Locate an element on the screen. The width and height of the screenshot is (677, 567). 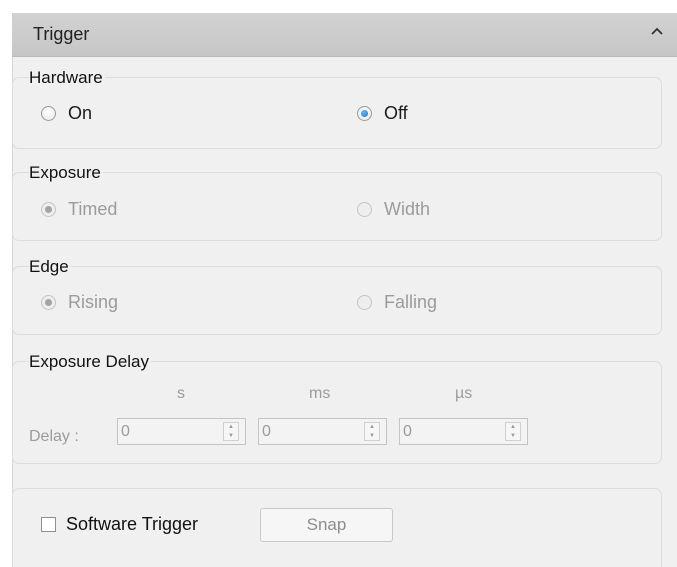
hardware-on-radio: On is located at coordinates (66, 113).